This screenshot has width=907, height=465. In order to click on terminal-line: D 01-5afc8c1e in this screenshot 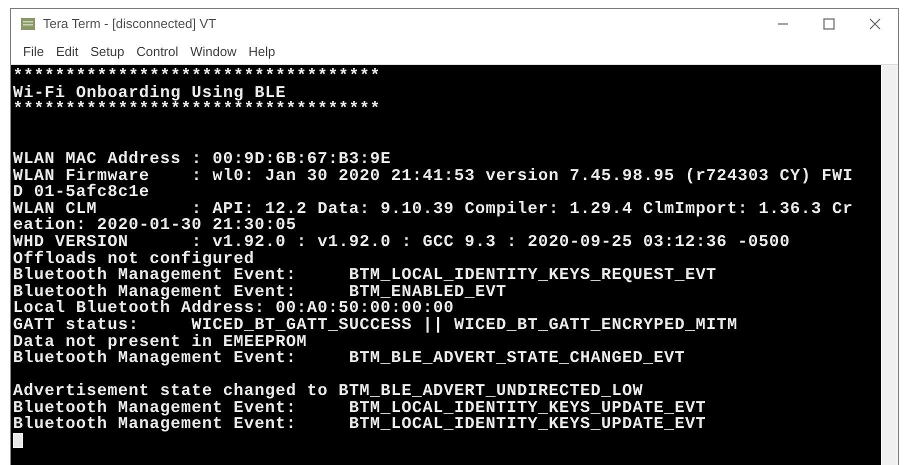, I will do `click(82, 192)`.